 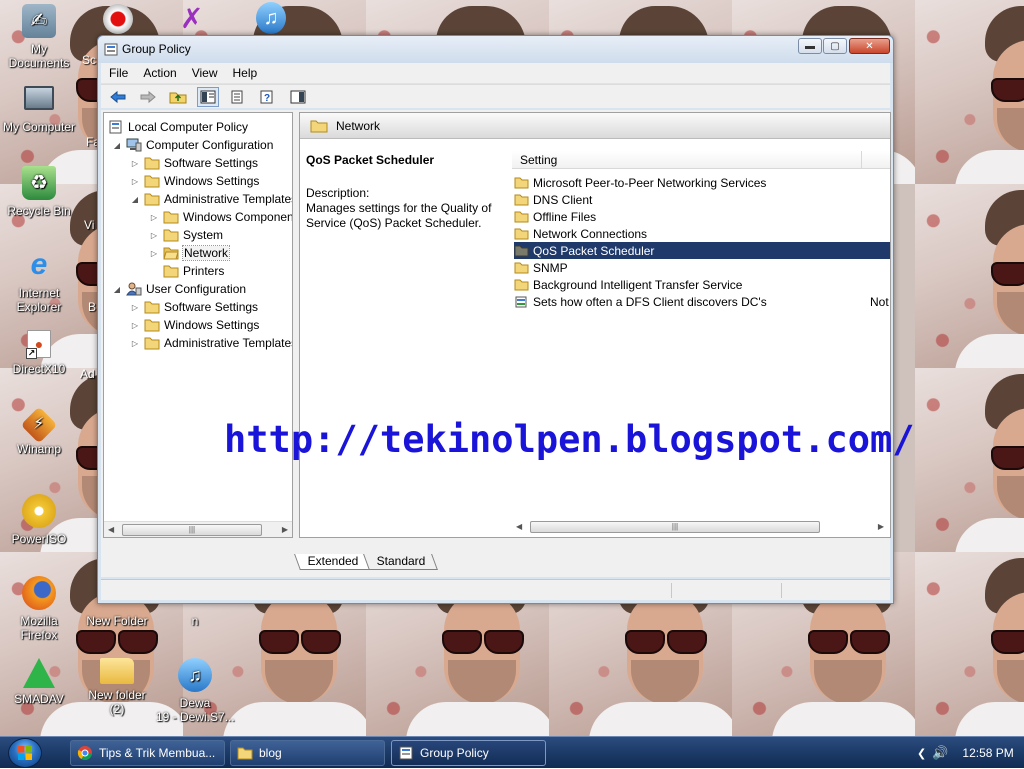 What do you see at coordinates (148, 97) in the screenshot?
I see `forward-button` at bounding box center [148, 97].